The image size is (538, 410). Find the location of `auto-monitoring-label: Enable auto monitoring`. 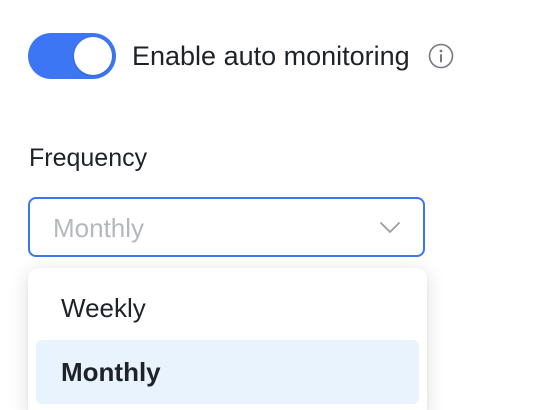

auto-monitoring-label: Enable auto monitoring is located at coordinates (271, 56).